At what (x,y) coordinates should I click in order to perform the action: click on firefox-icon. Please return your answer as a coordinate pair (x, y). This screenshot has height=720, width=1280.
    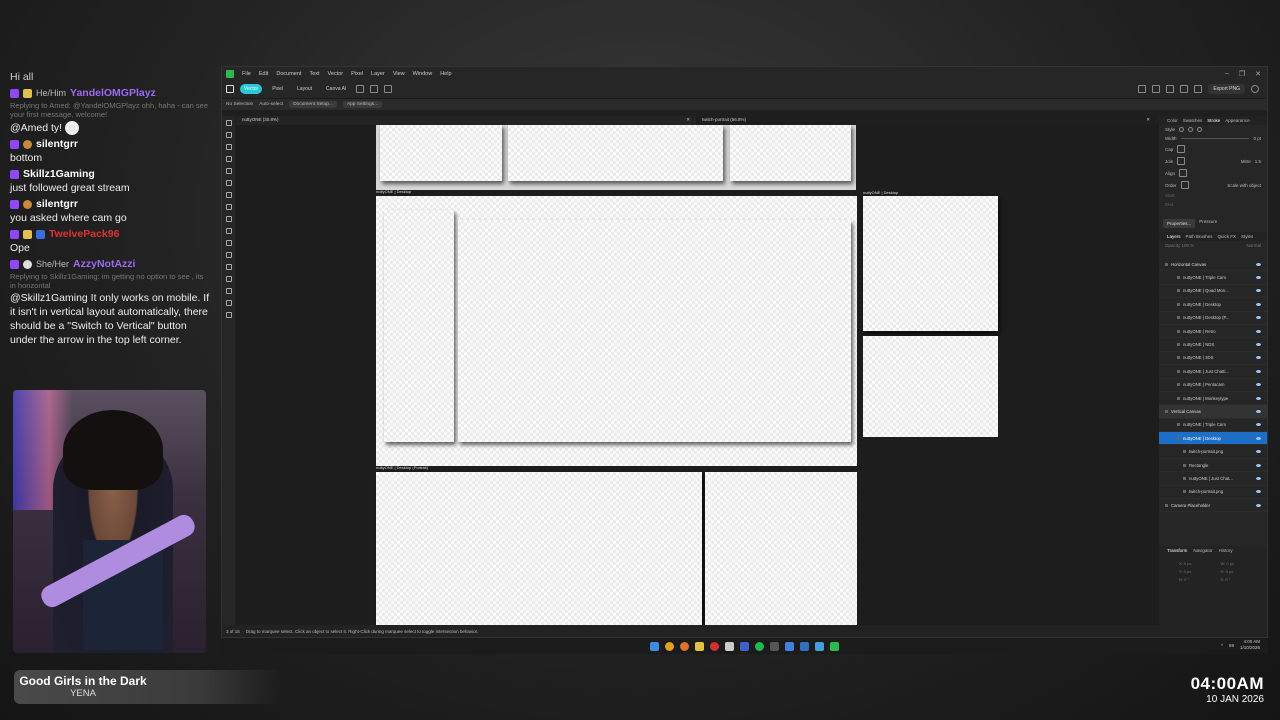
    Looking at the image, I should click on (684, 646).